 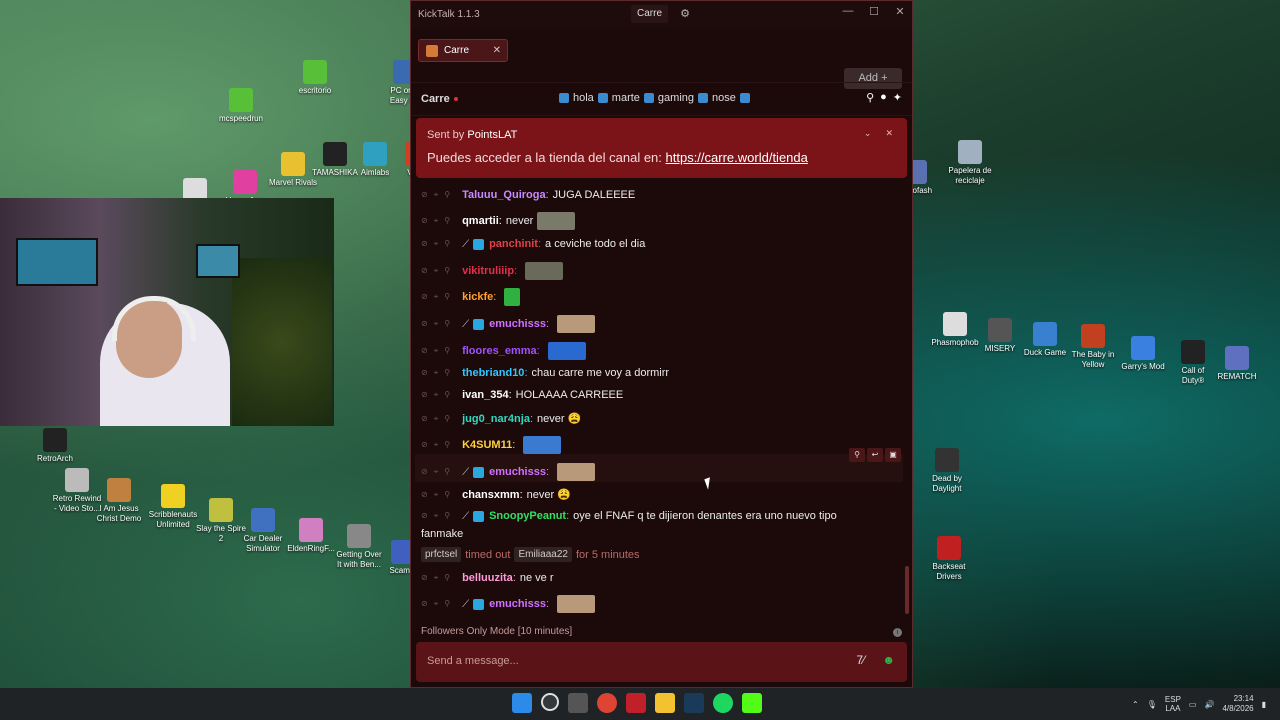 I want to click on microphone-icon: 🎙, so click(x=1152, y=704).